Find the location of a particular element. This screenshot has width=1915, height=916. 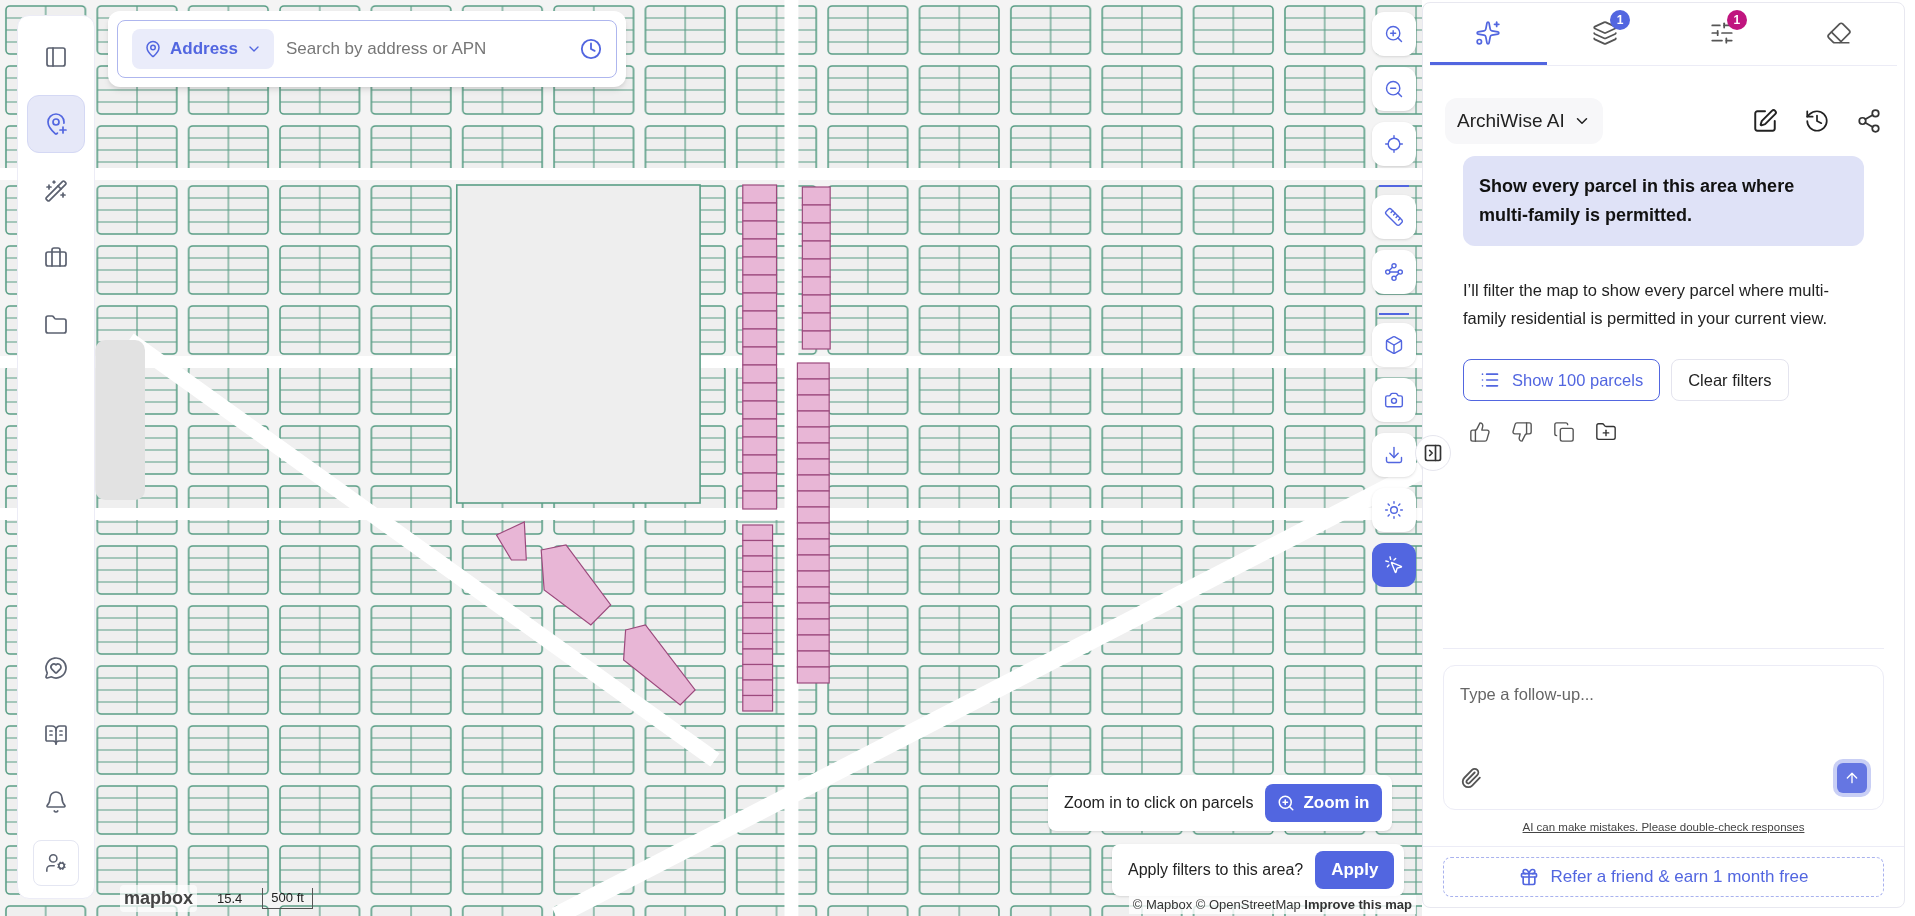

zoom-out-icon is located at coordinates (1394, 89).